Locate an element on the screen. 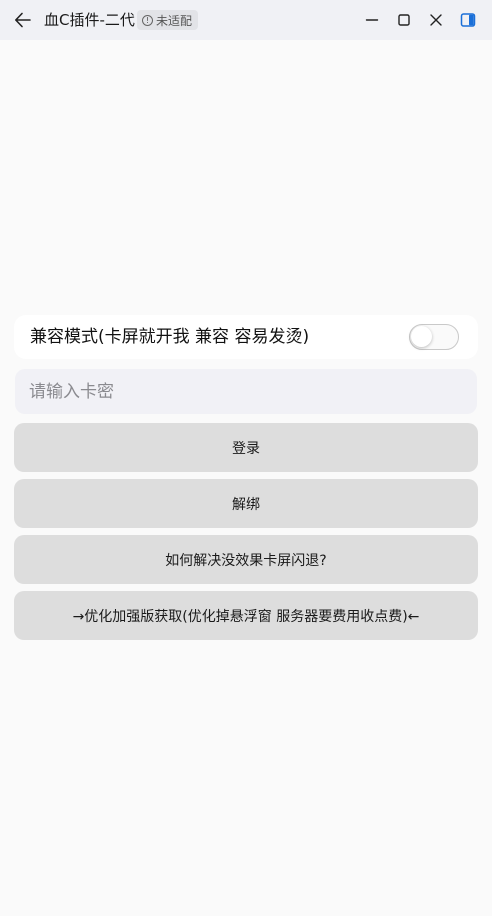 This screenshot has width=492, height=916. app-title: 血C插件-二代 is located at coordinates (89, 20).